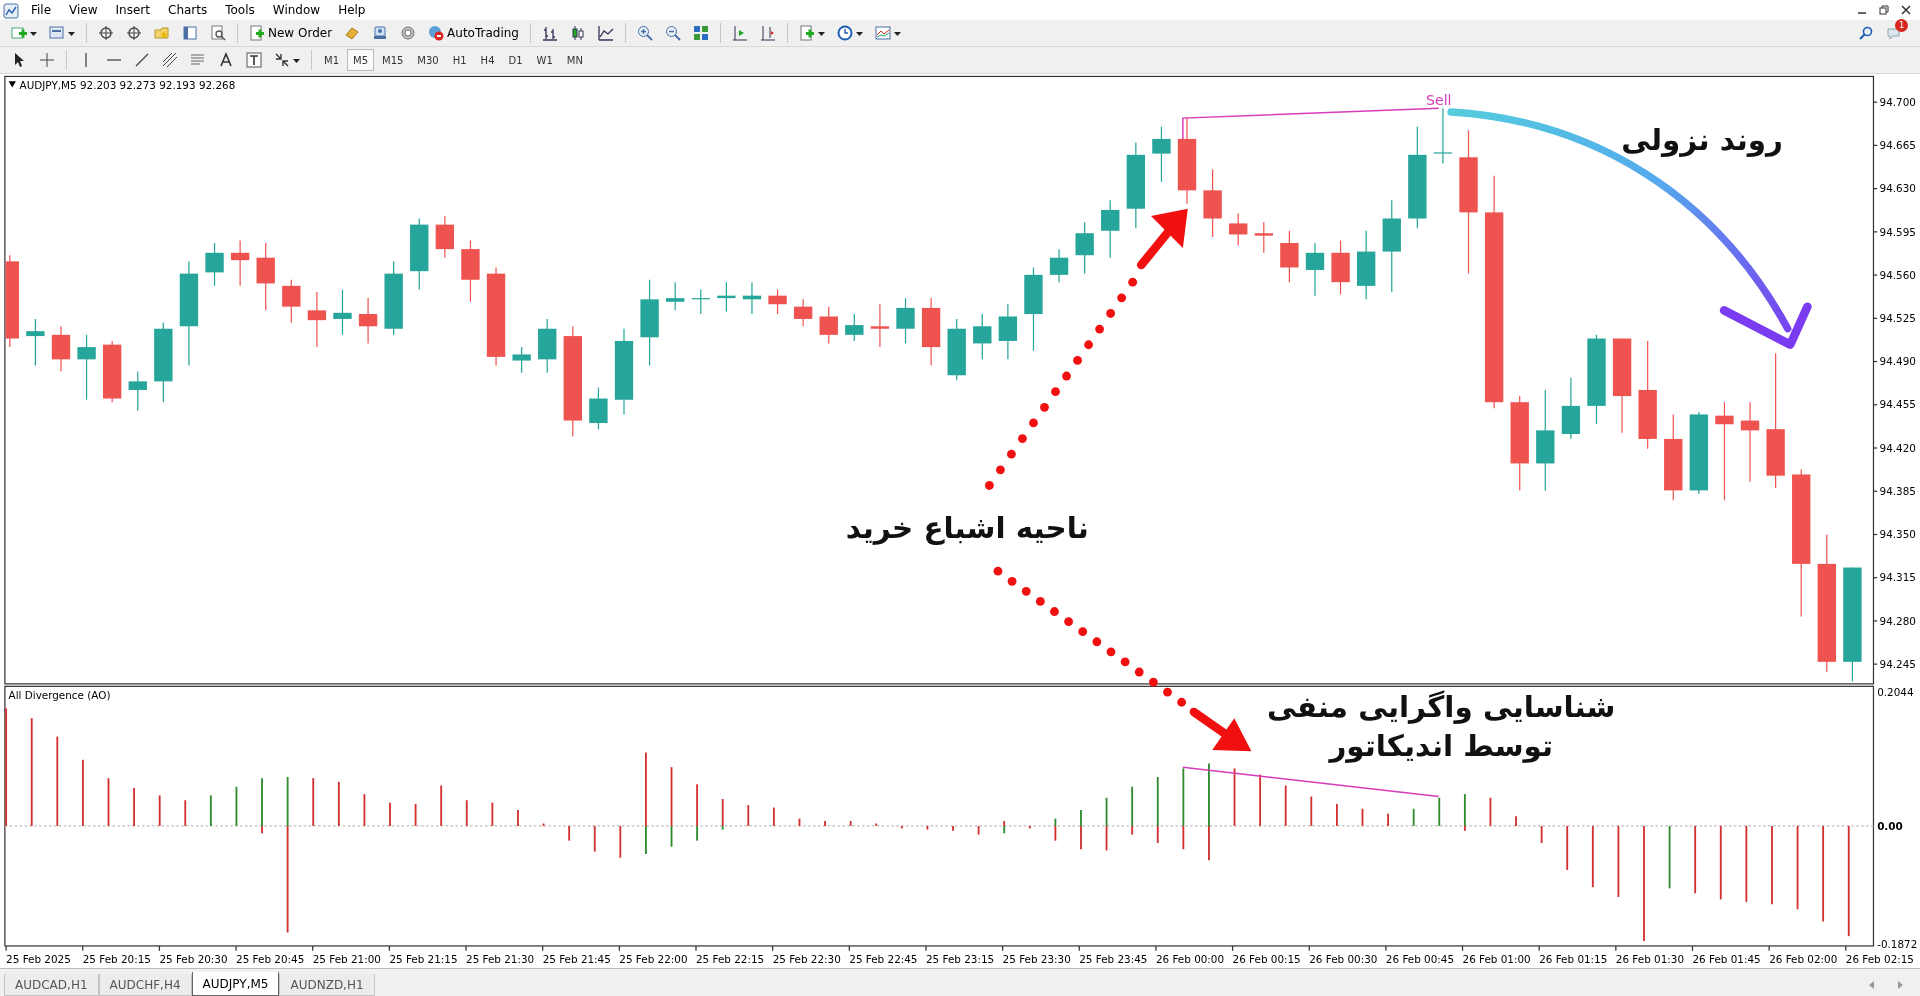 The width and height of the screenshot is (1920, 996). Describe the element at coordinates (459, 60) in the screenshot. I see `timeframe-button: H1` at that location.